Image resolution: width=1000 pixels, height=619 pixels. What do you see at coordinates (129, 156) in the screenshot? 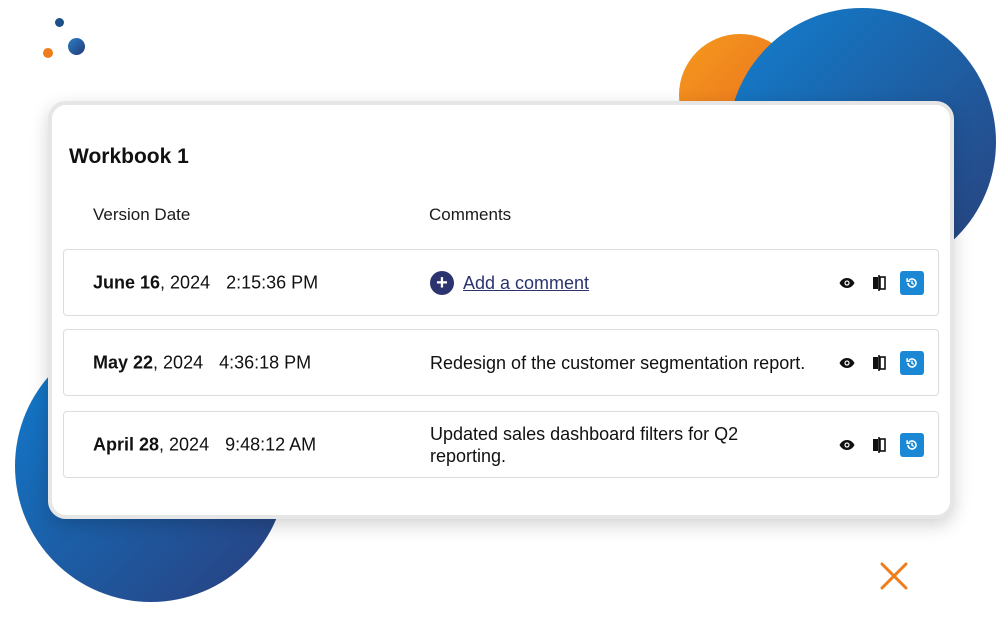
I see `workbook-title: Workbook 1` at bounding box center [129, 156].